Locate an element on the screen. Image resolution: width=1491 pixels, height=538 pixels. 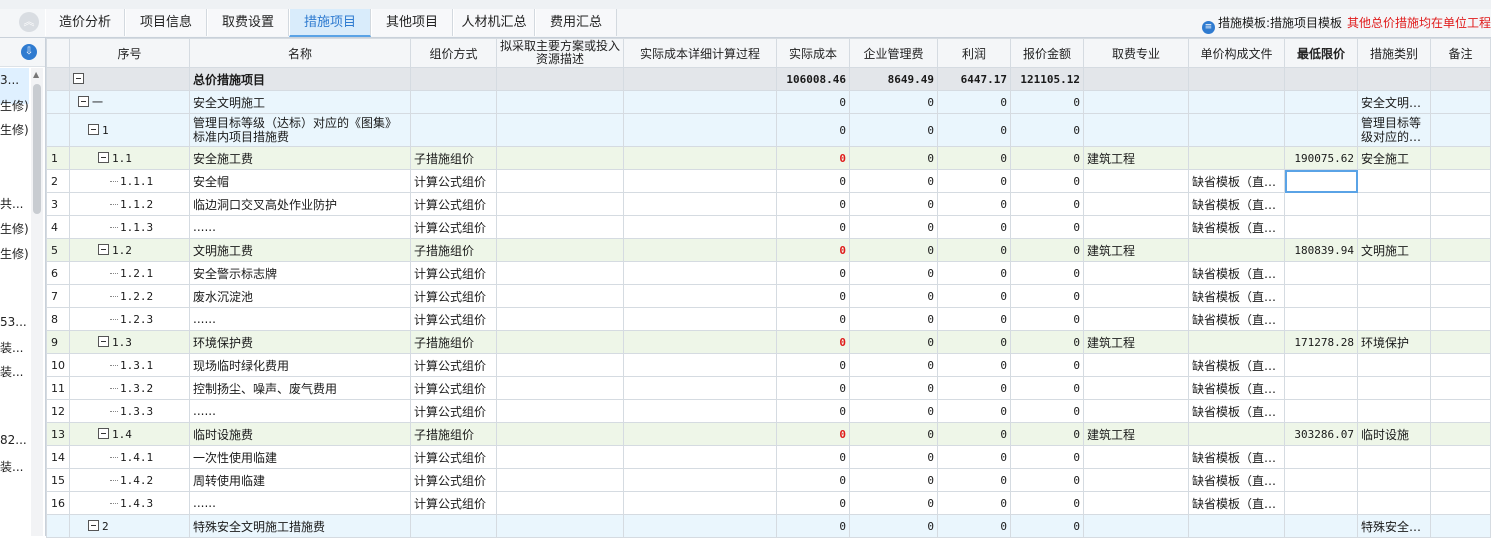
row-name: 现场临时绿化费用 is located at coordinates (300, 365).